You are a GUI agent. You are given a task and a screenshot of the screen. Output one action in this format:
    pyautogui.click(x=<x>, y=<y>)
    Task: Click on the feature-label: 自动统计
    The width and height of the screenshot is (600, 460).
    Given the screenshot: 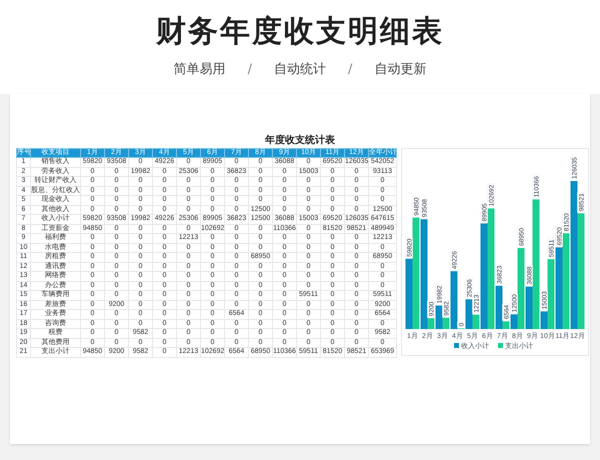 What is the action you would take?
    pyautogui.click(x=300, y=70)
    